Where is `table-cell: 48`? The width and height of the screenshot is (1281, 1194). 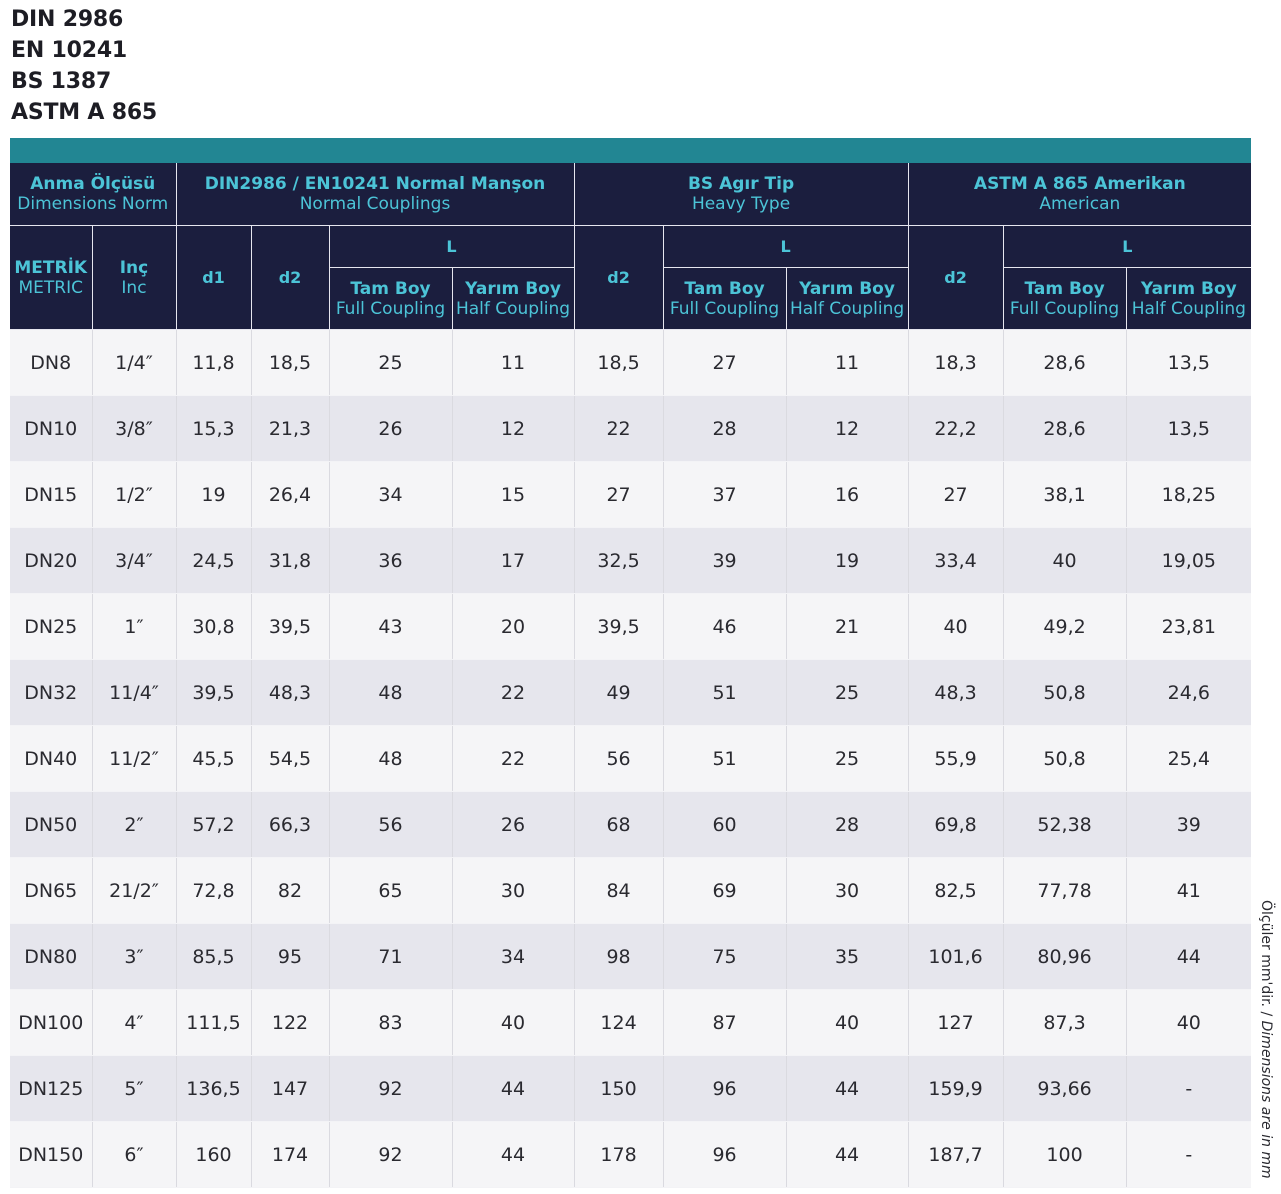 table-cell: 48 is located at coordinates (391, 758).